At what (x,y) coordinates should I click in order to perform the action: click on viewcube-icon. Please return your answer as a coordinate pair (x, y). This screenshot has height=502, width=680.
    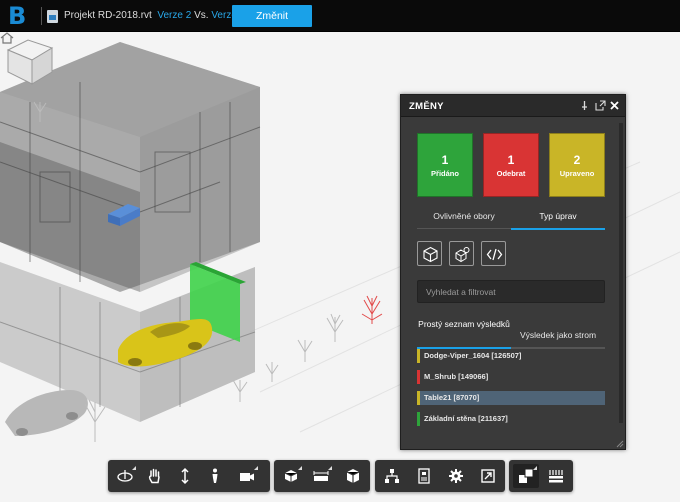
    Looking at the image, I should click on (30, 62).